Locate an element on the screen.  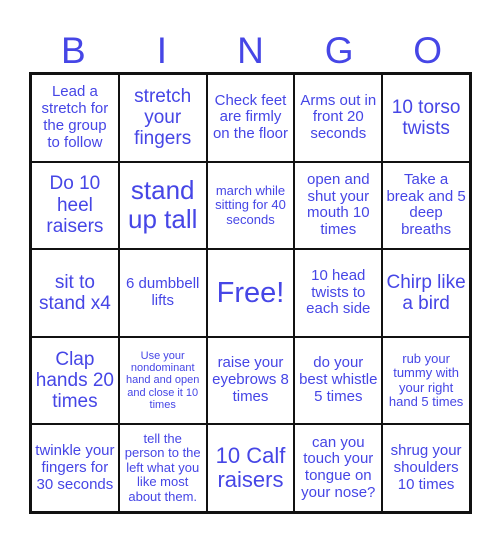
bingo-header: B I N G O is located at coordinates (250, 51).